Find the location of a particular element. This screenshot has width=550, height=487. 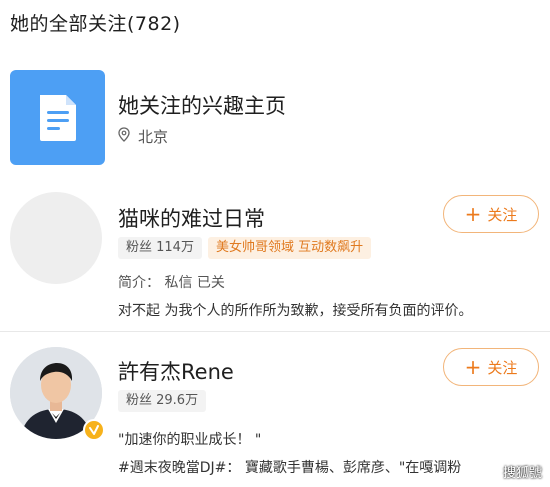

user-description-secondary: #週末夜晚當DJ#： 寶藏歌手曹楊、彭席彦、"在嘎调粉 is located at coordinates (290, 468).